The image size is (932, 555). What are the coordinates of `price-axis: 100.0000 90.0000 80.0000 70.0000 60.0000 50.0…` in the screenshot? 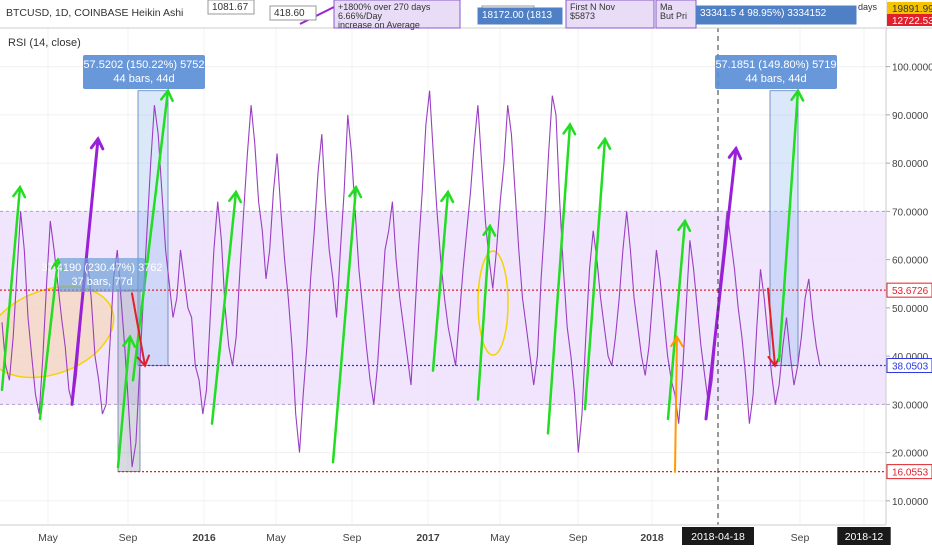 It's located at (908, 262).